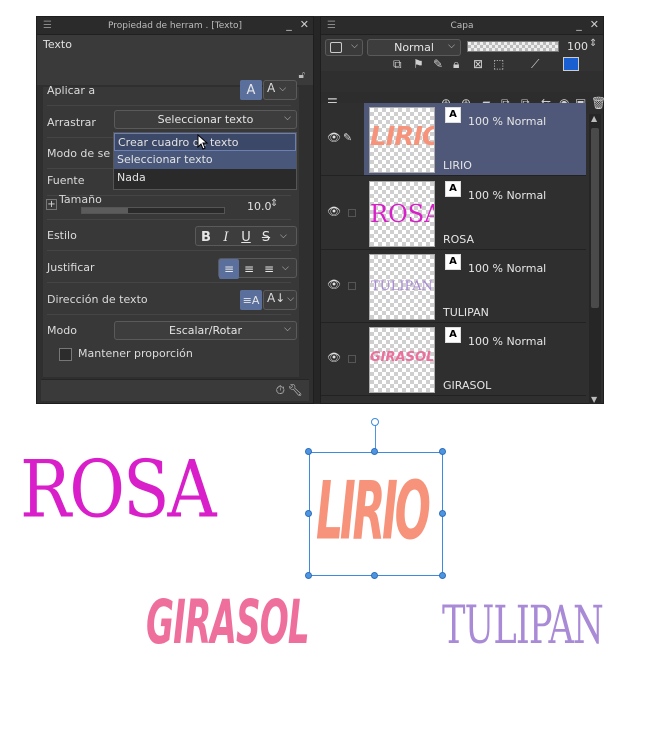  What do you see at coordinates (442, 575) in the screenshot?
I see `resize-handle-bottom-right` at bounding box center [442, 575].